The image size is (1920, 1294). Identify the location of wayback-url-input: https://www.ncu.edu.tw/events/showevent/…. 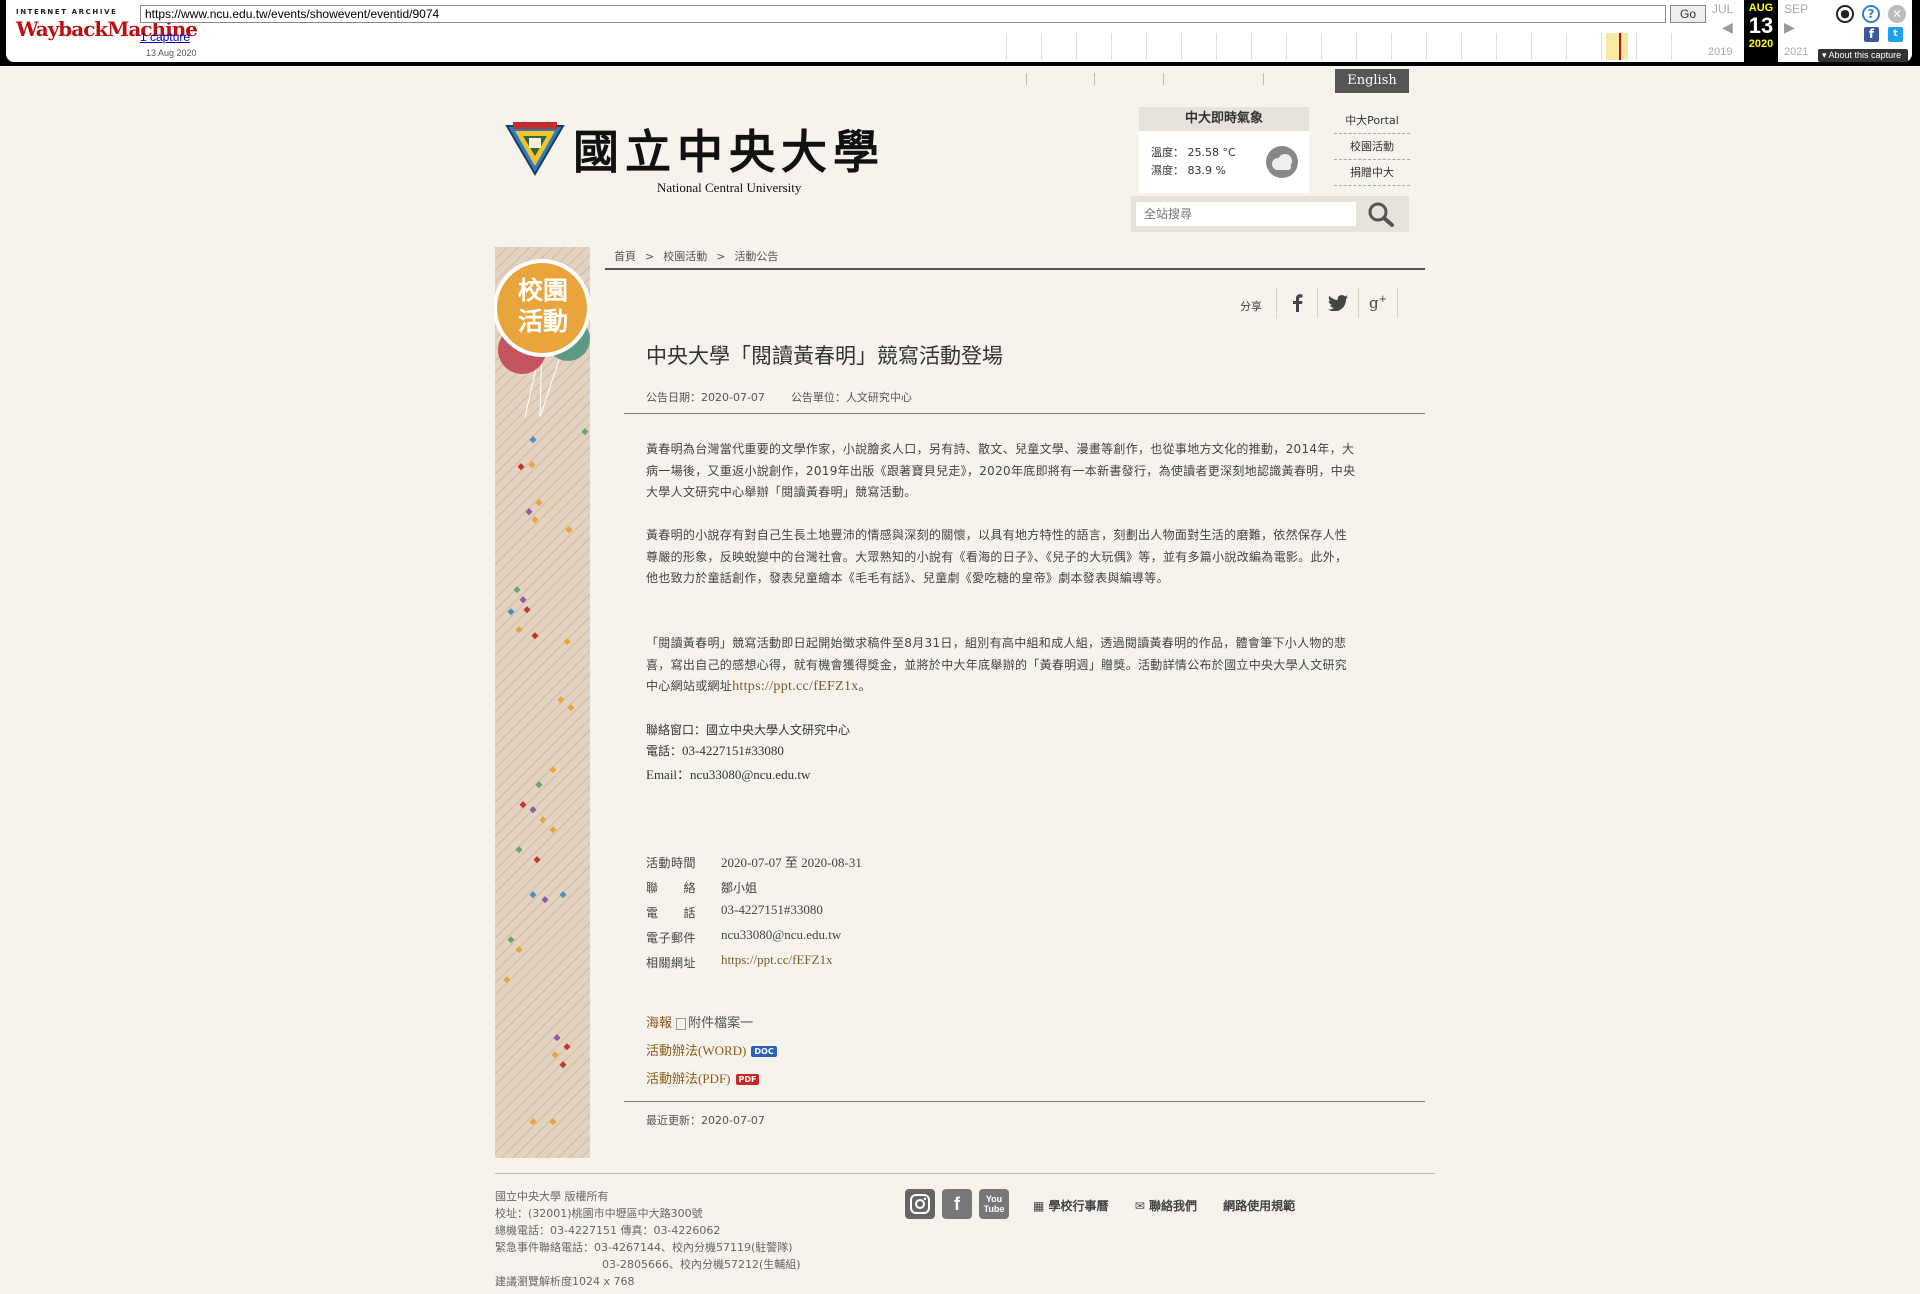
(903, 14).